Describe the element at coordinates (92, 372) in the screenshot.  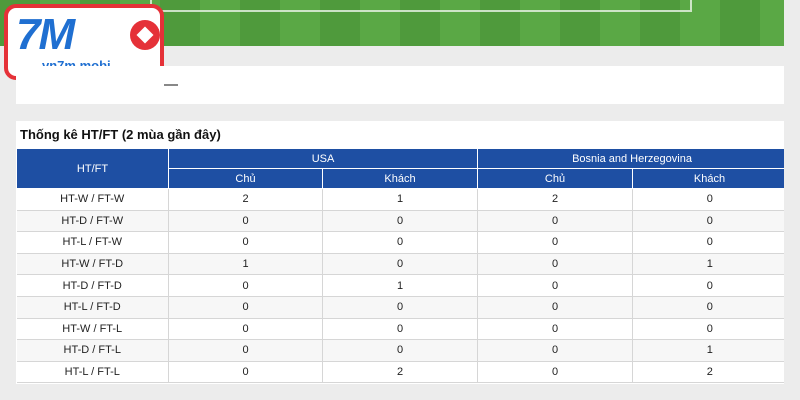
I see `row-label: HT-L / FT-L` at that location.